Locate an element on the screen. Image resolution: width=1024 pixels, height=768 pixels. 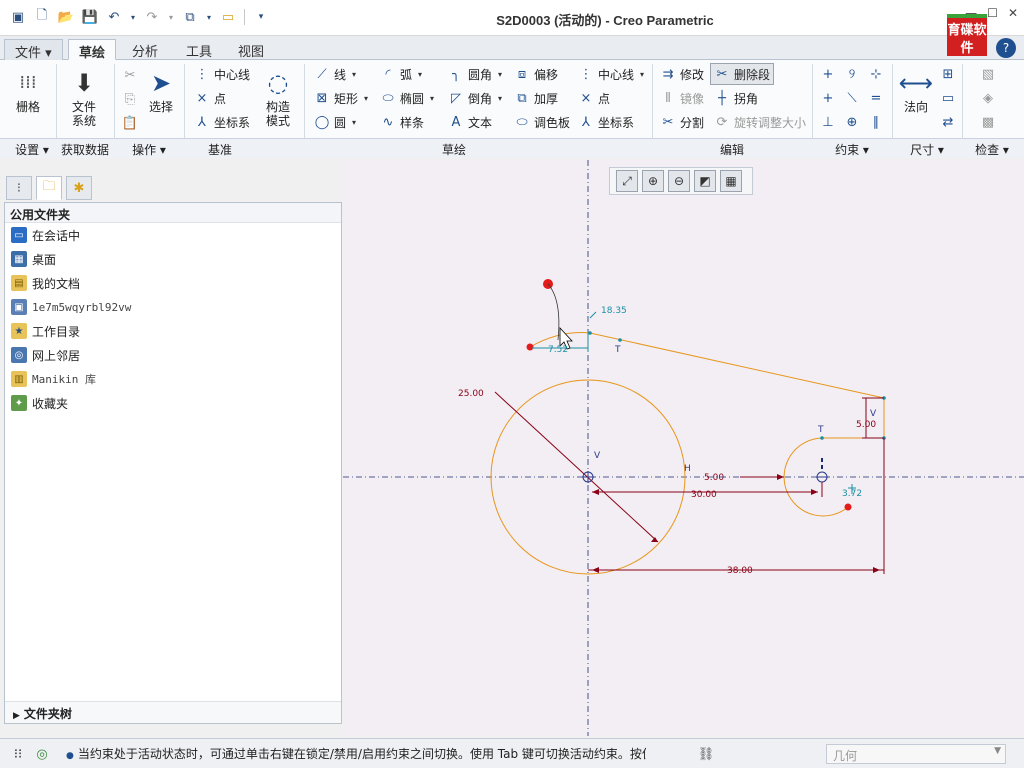
nav-item-label: 收藏夹 is located at coordinates (50, 403).